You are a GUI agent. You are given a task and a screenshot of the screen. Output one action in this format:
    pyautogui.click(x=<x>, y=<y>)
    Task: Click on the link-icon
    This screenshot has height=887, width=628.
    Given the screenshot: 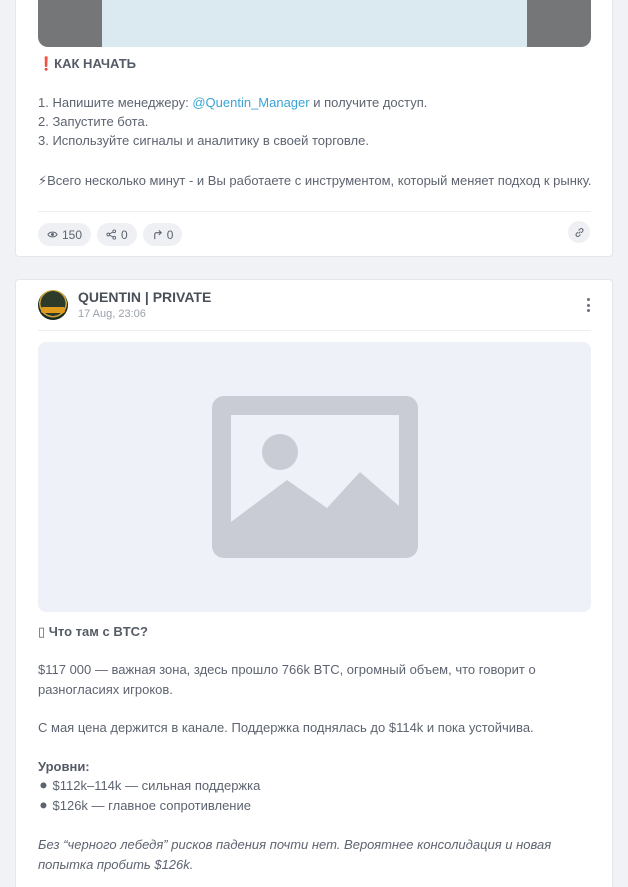 What is the action you would take?
    pyautogui.click(x=579, y=232)
    